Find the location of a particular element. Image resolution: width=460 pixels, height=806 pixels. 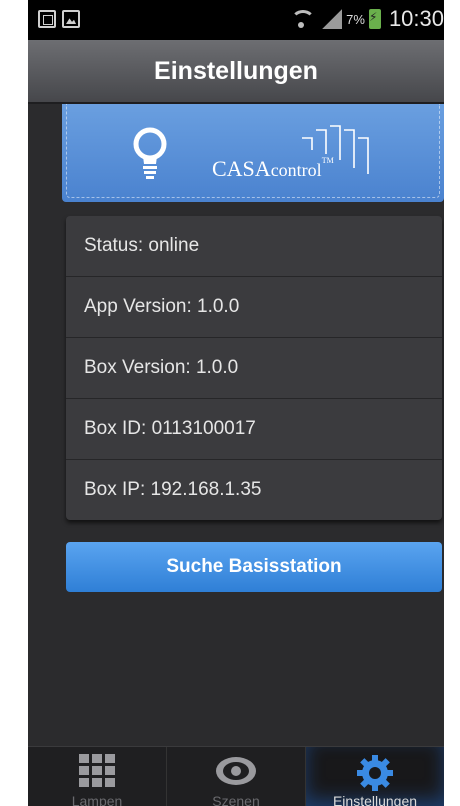

eye-icon is located at coordinates (236, 771).